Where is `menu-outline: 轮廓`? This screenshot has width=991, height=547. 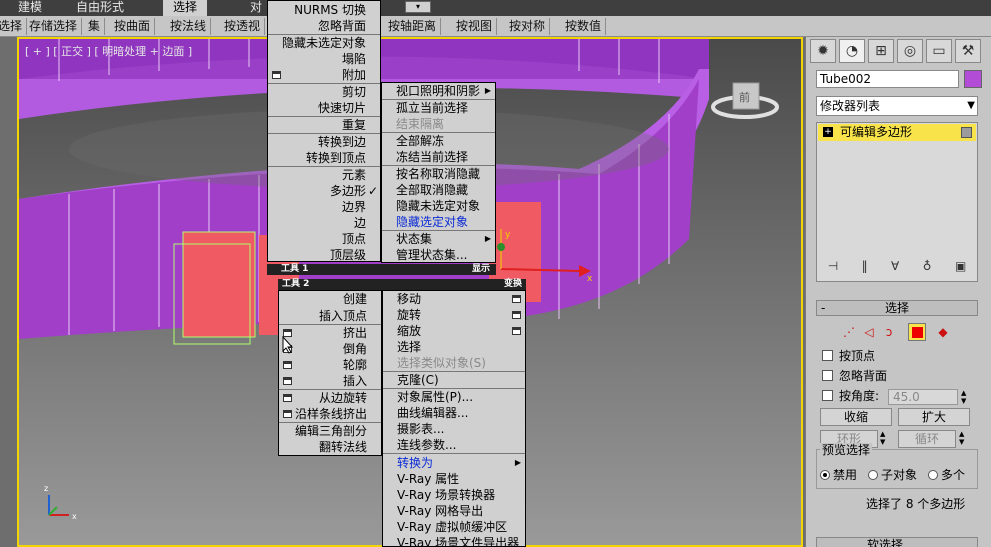
menu-outline: 轮廓 is located at coordinates (355, 365).